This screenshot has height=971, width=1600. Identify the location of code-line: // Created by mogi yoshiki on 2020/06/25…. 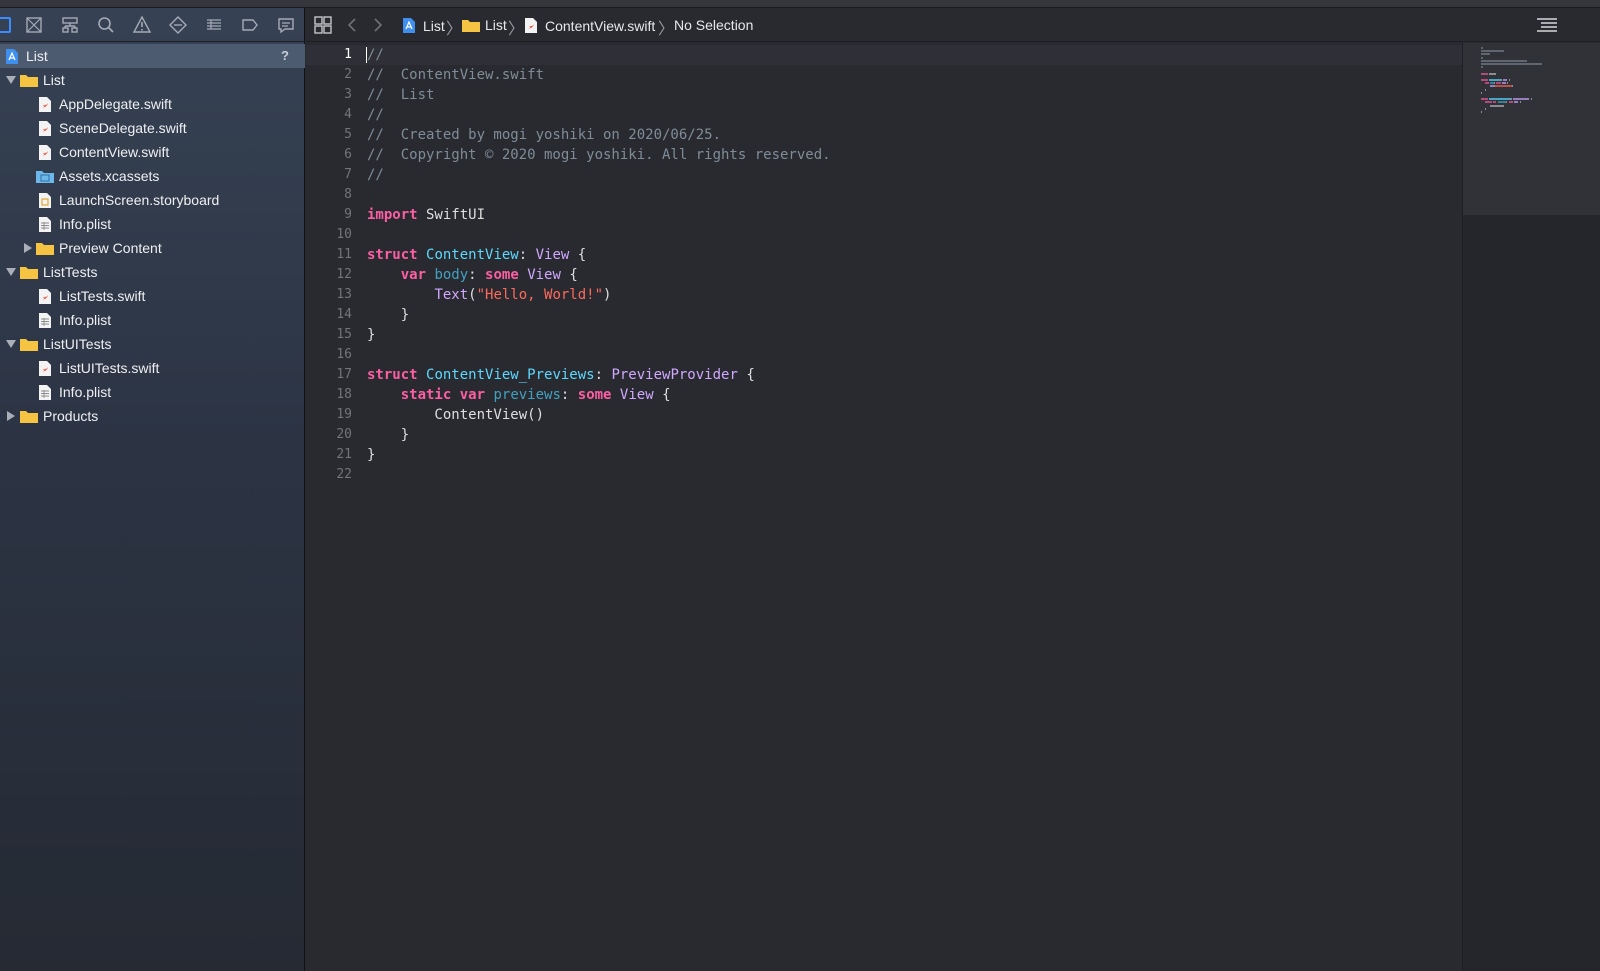
(544, 135).